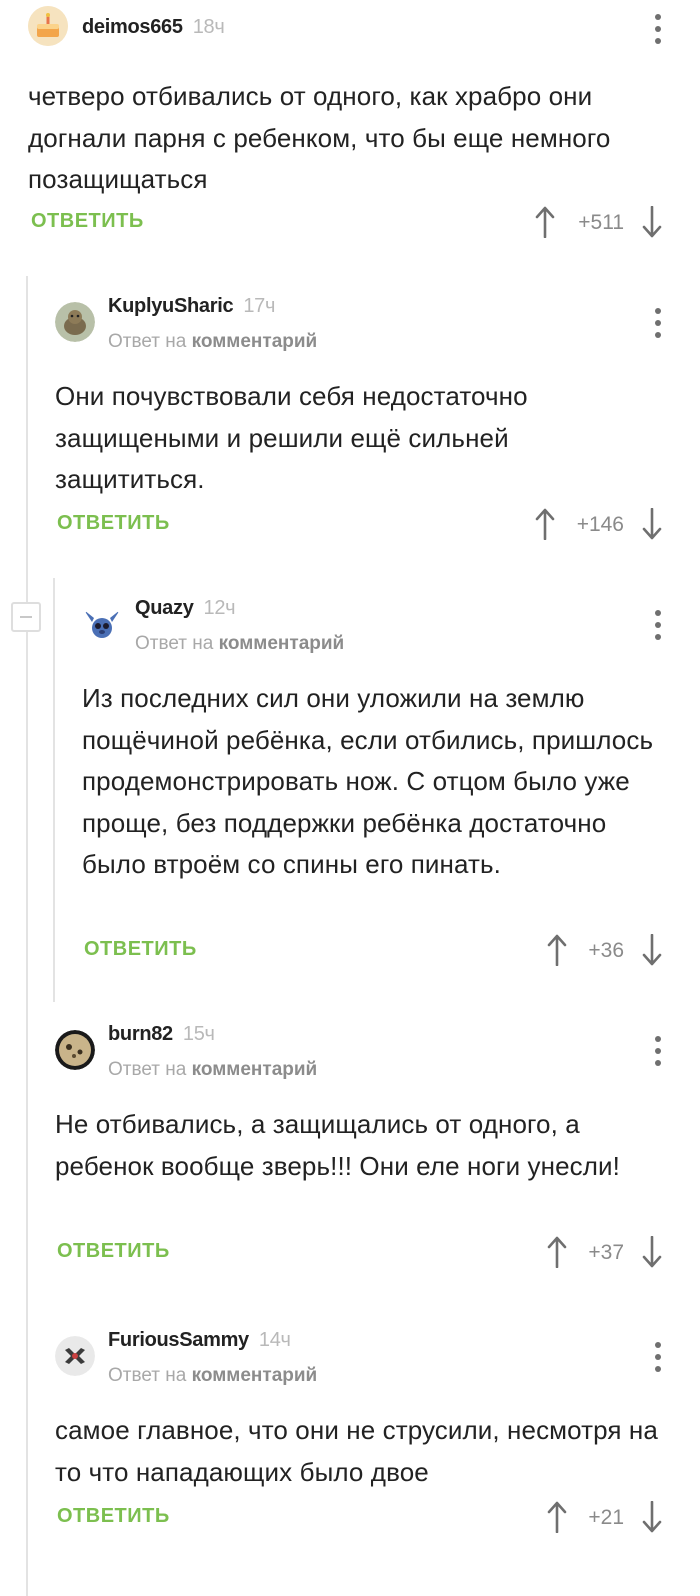  Describe the element at coordinates (75, 322) in the screenshot. I see `animal-avatar-icon` at that location.